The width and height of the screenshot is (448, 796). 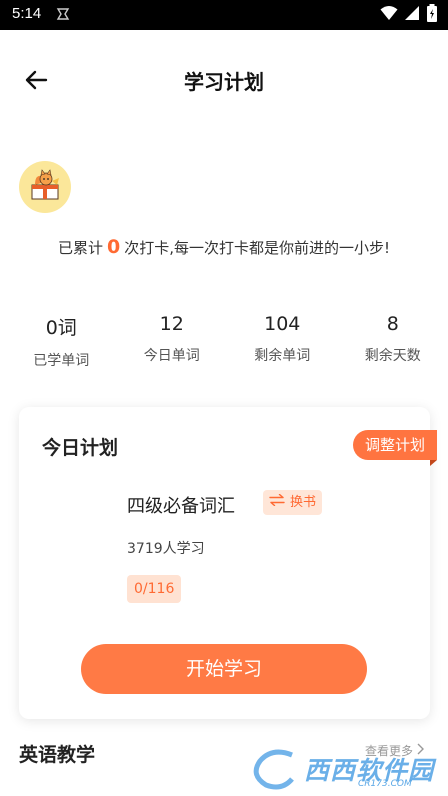 I want to click on stat-label: 剩余单词, so click(x=282, y=356).